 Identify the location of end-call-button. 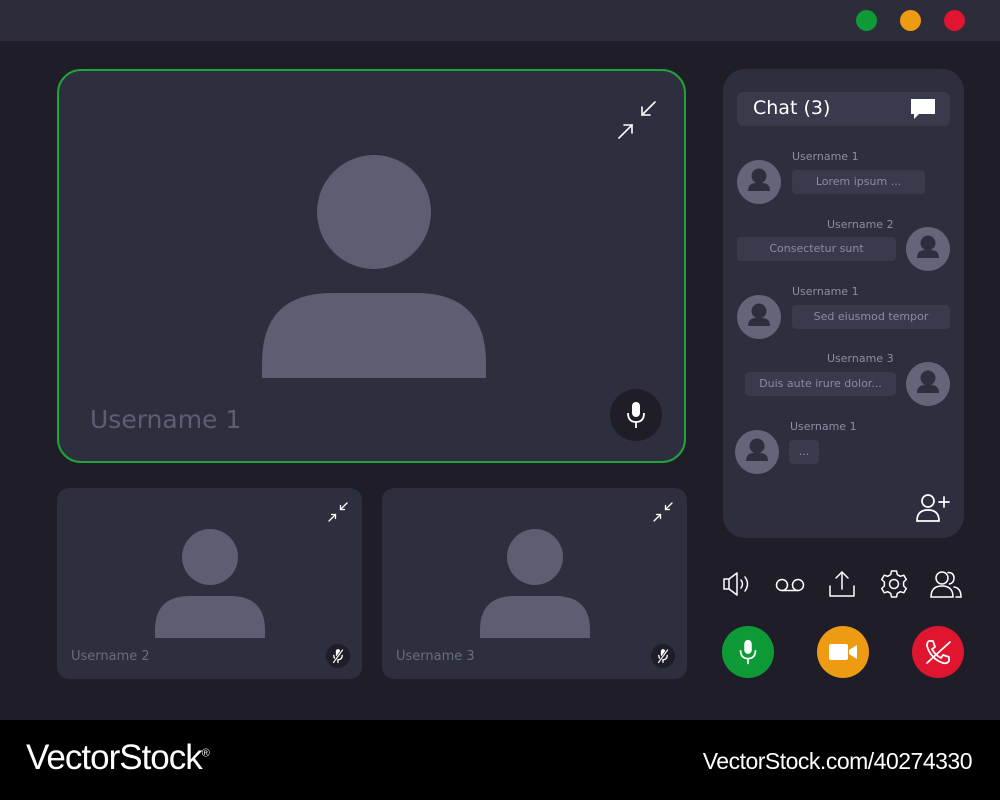
(938, 652).